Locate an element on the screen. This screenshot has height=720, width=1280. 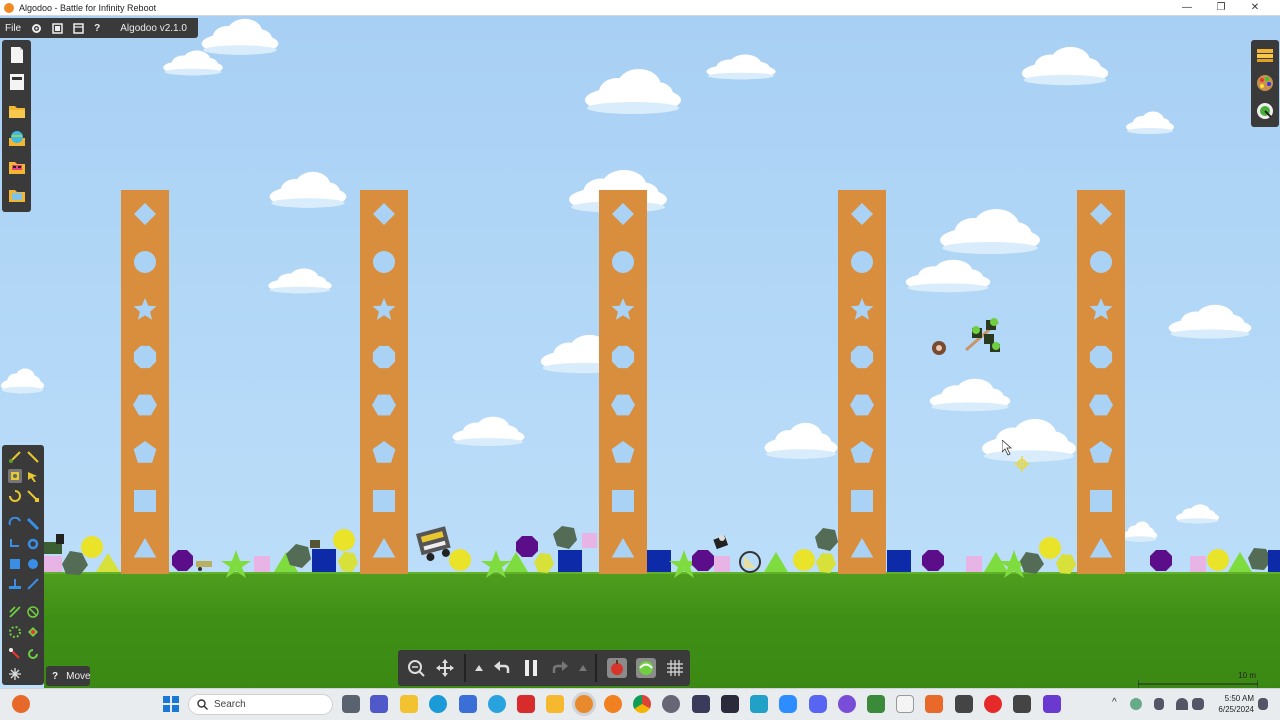
gravity-icon is located at coordinates (616, 668).